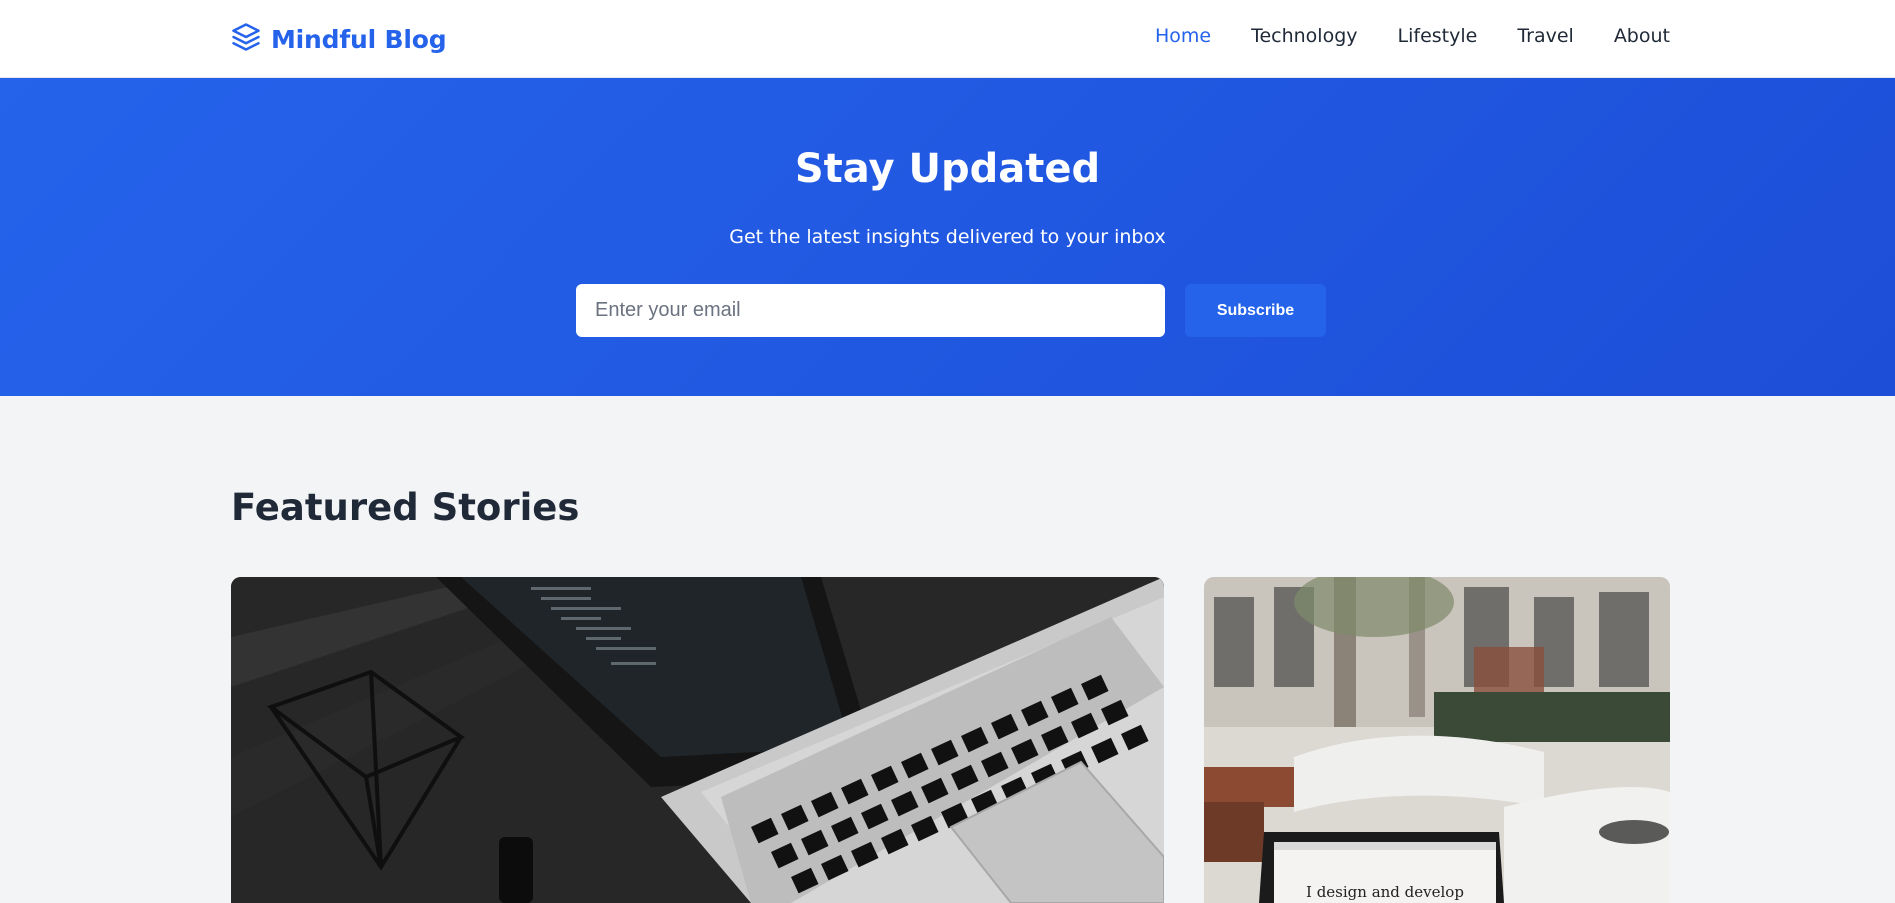 The width and height of the screenshot is (1895, 903). I want to click on cafe-laptop-photo: I design and develop, so click(1437, 740).